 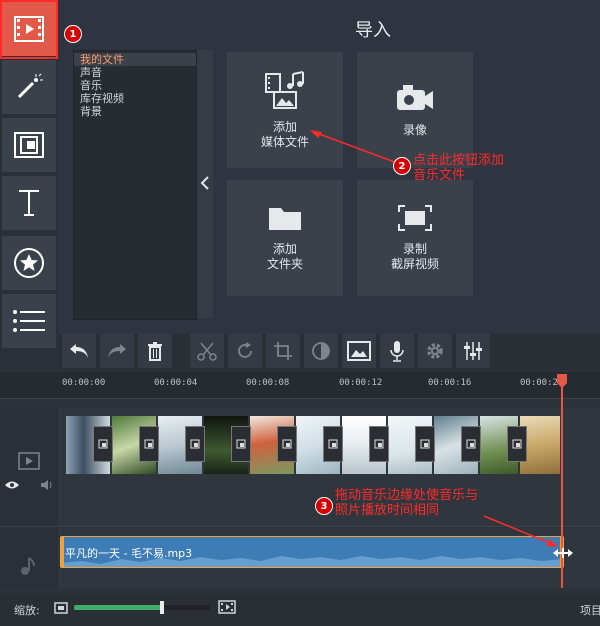 What do you see at coordinates (285, 219) in the screenshot?
I see `folder-icon` at bounding box center [285, 219].